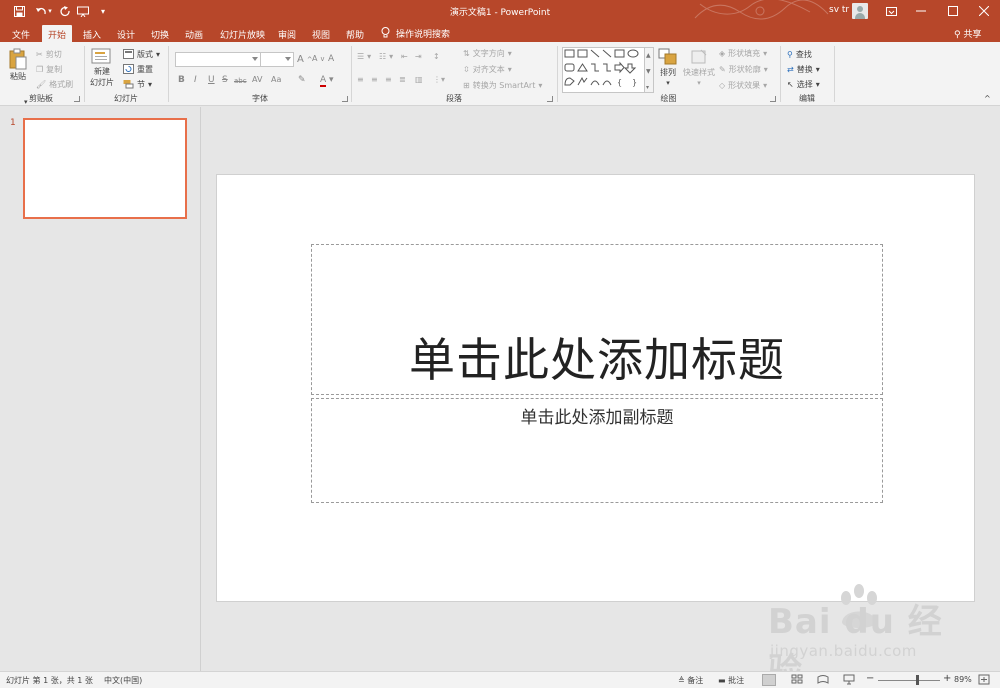 This screenshot has width=1000, height=688. Describe the element at coordinates (49, 69) in the screenshot. I see `copy-button: ❐ 复制` at that location.